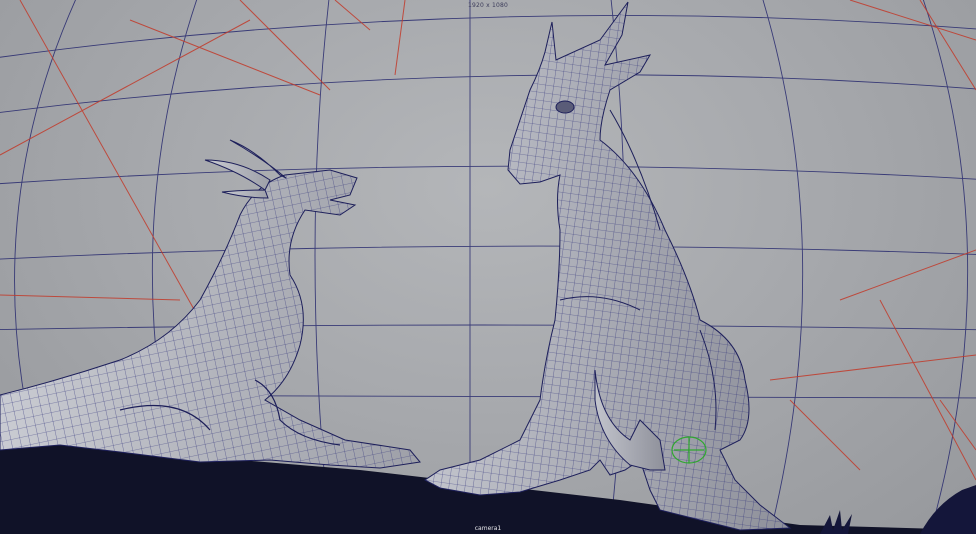 This screenshot has width=976, height=534. Describe the element at coordinates (488, 5) in the screenshot. I see `resolution-gate-label: 1920 x 1080` at that location.